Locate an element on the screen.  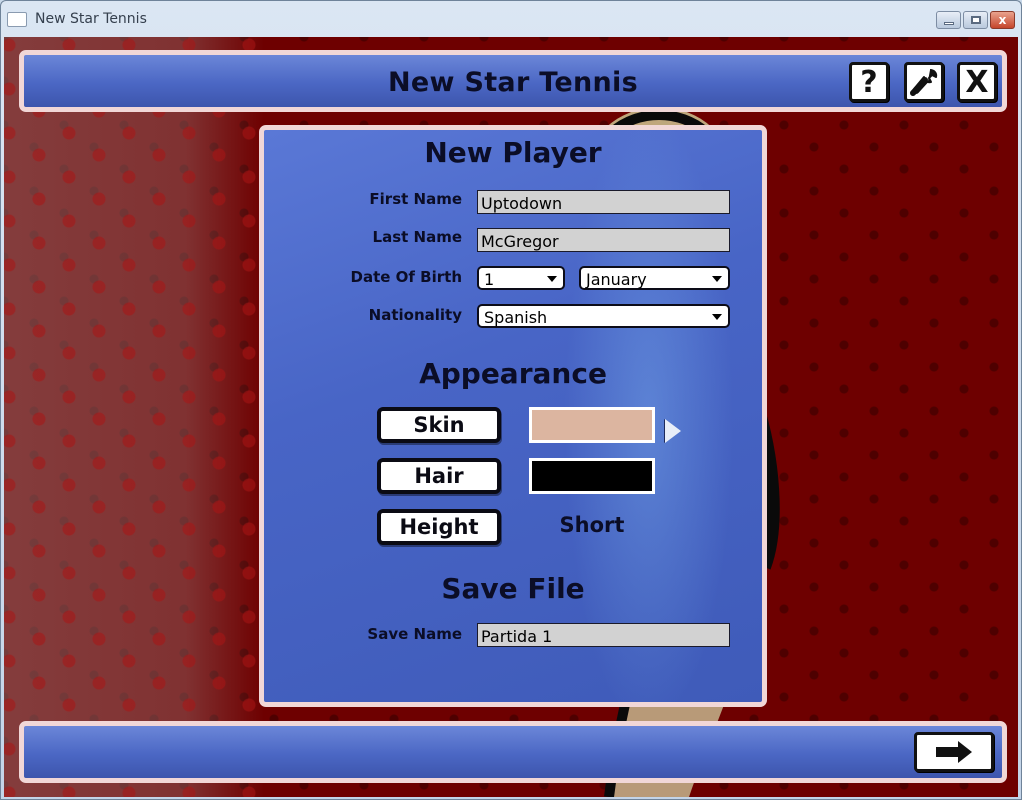
window-titlebar: New Star Tennis x is located at coordinates (511, 19).